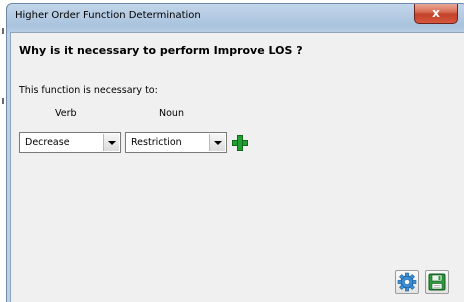 The image size is (464, 302). Describe the element at coordinates (47, 142) in the screenshot. I see `verb-dropdown-value: Decrease` at that location.